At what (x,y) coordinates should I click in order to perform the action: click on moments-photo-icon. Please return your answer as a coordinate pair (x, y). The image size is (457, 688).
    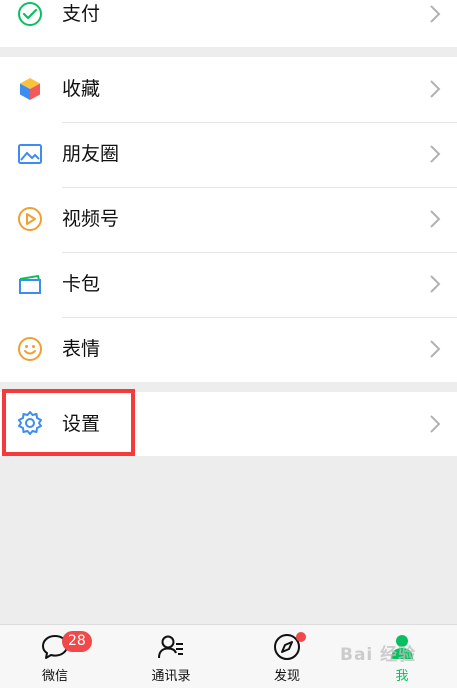
    Looking at the image, I should click on (30, 154).